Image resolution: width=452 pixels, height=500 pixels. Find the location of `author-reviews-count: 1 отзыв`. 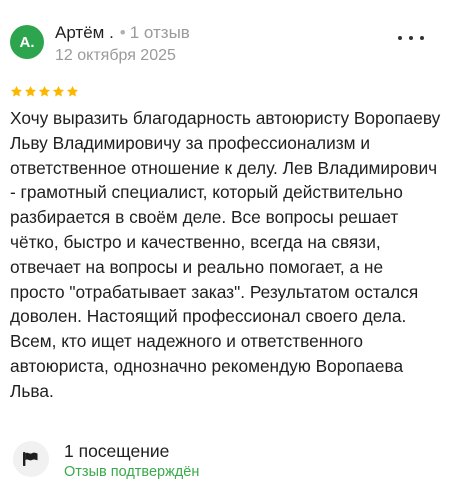

author-reviews-count: 1 отзыв is located at coordinates (160, 32).